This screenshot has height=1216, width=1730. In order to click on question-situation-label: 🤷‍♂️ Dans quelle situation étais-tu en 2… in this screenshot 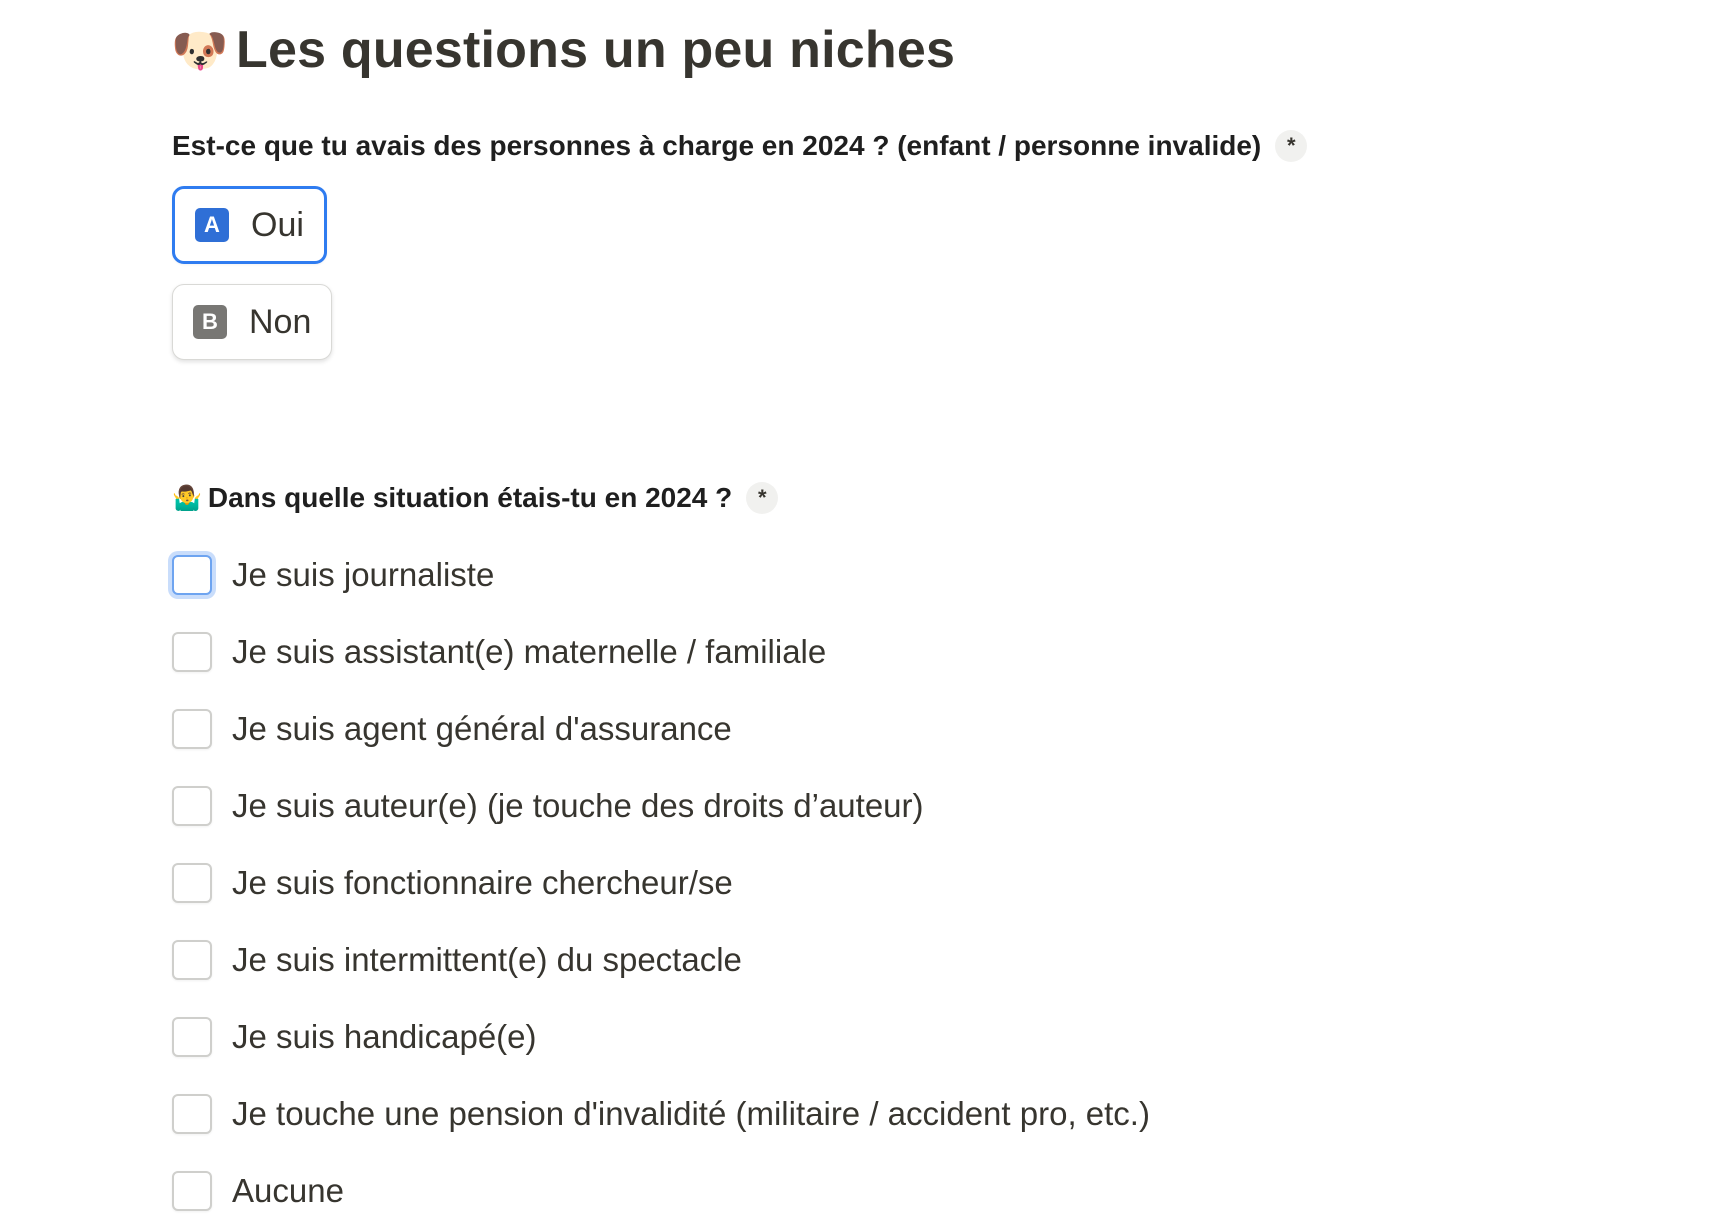, I will do `click(475, 498)`.